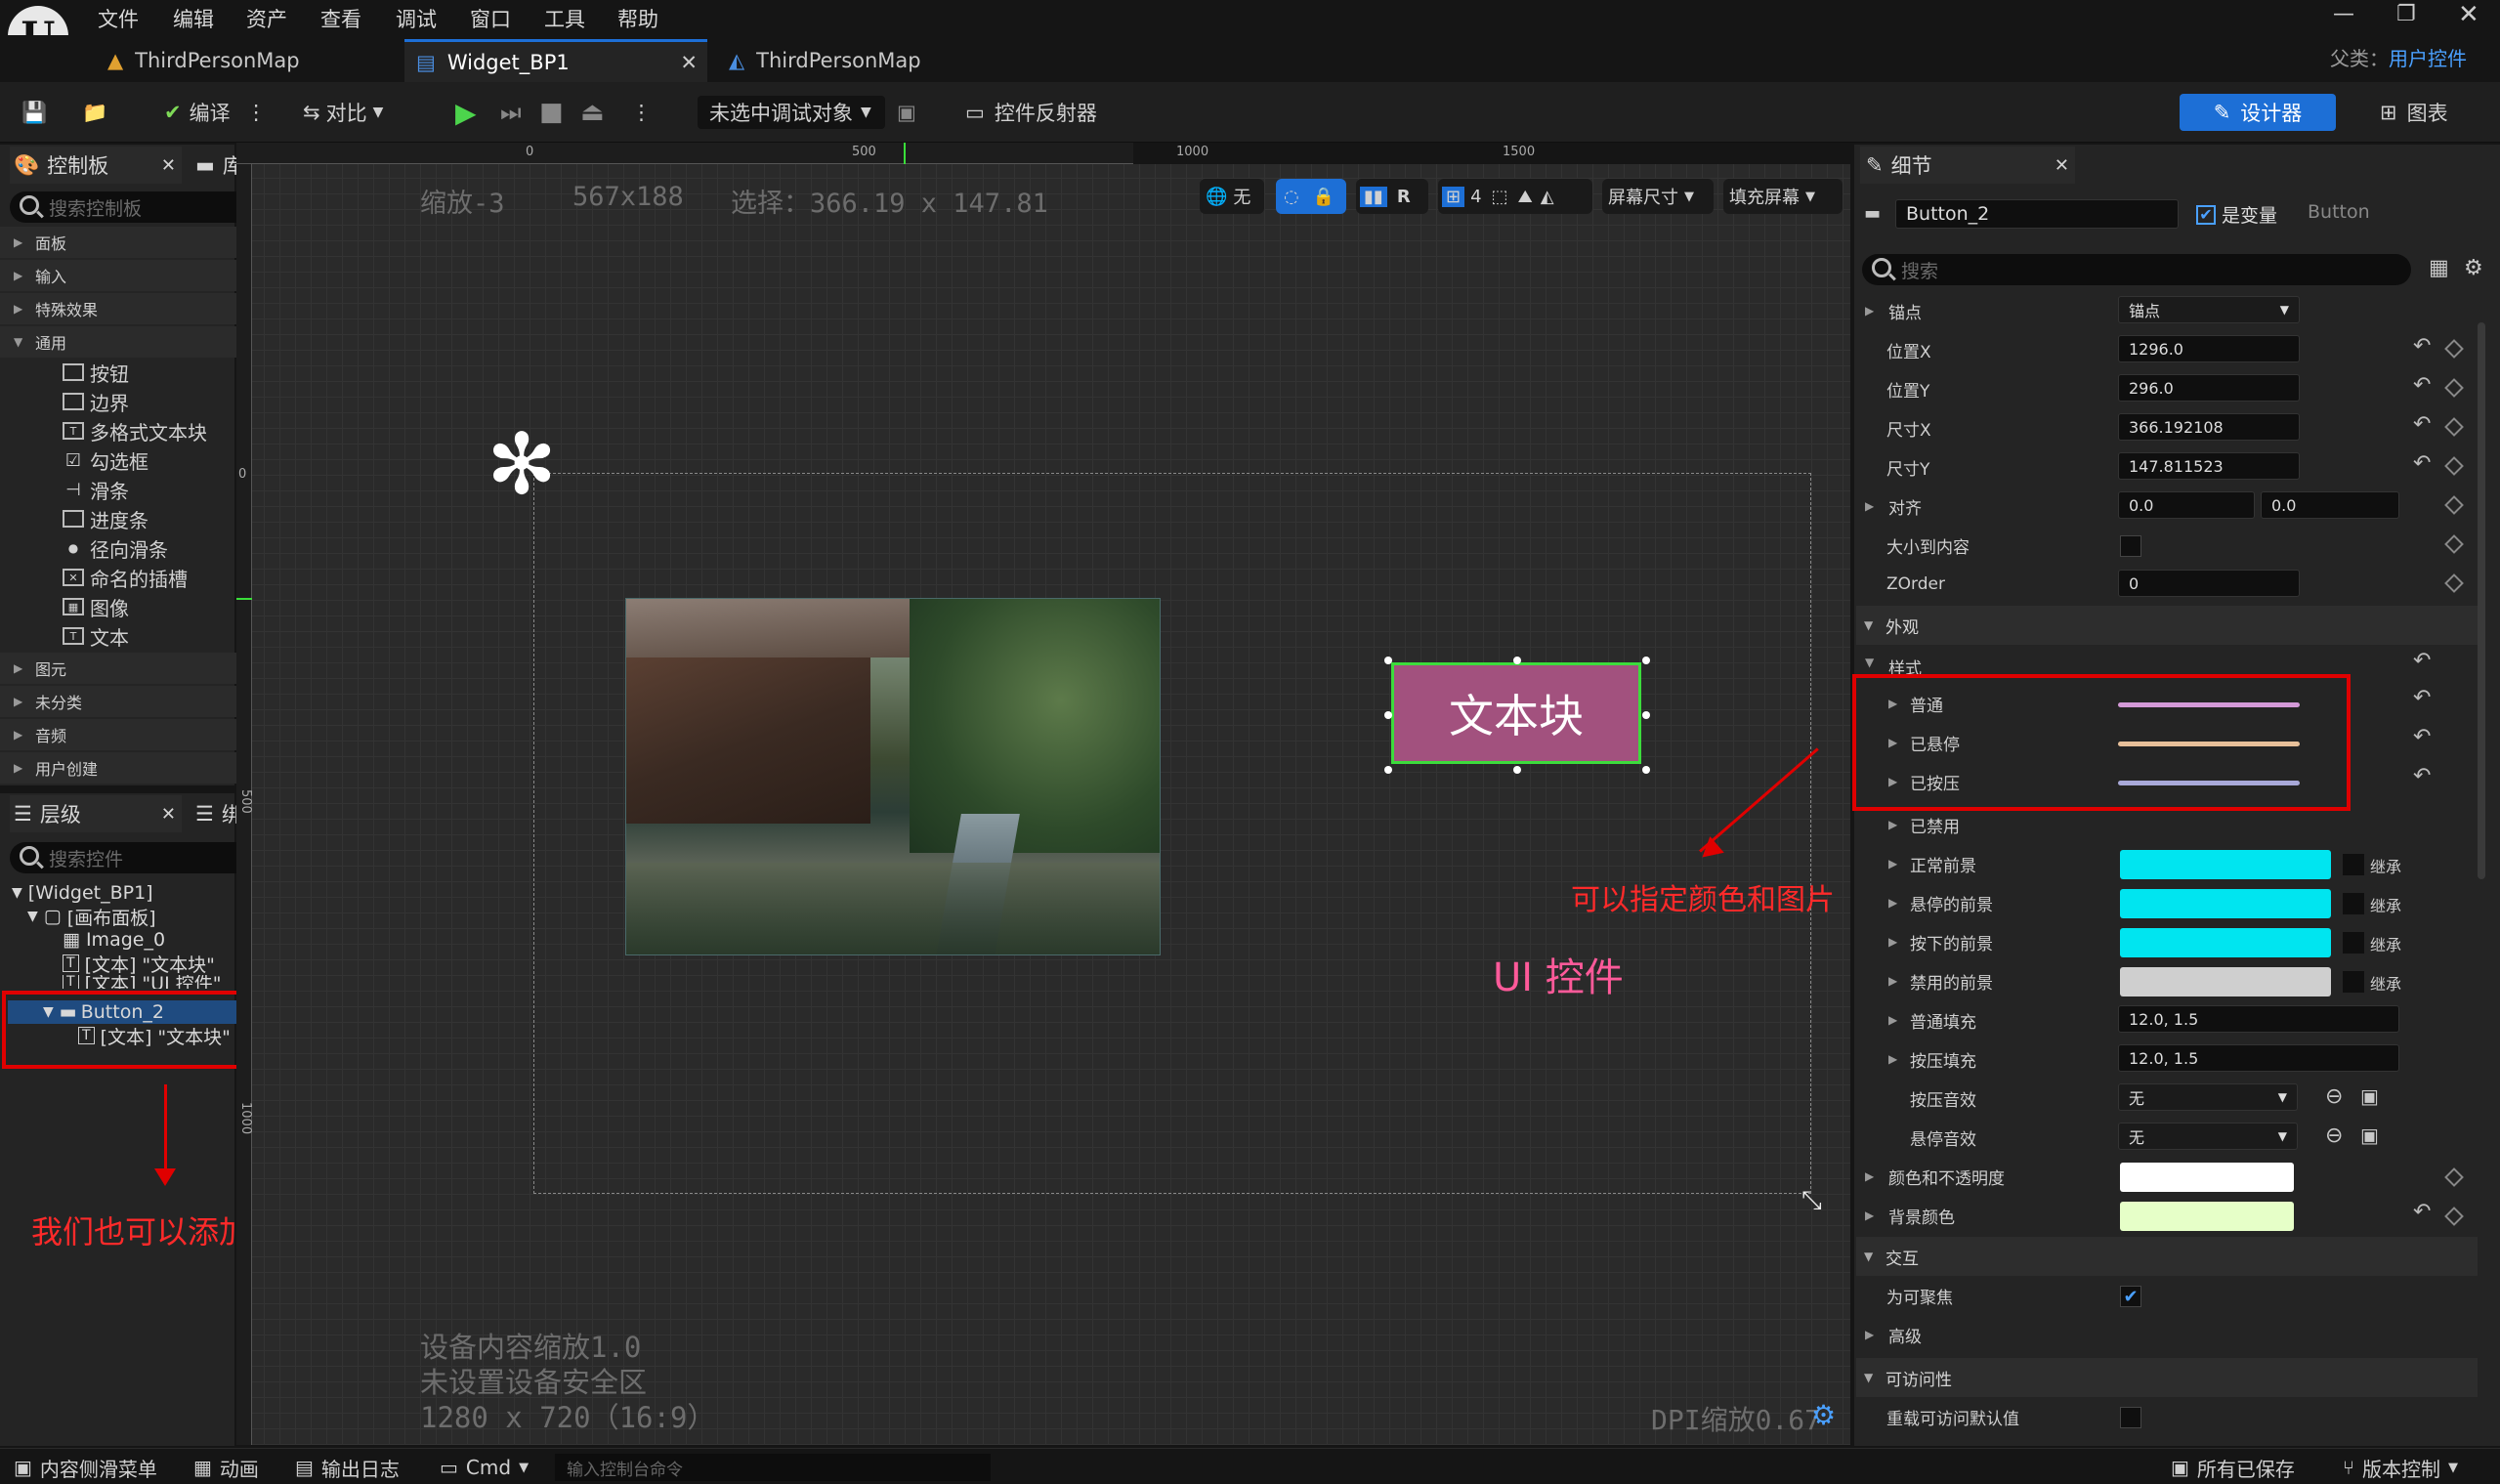  What do you see at coordinates (126, 578) in the screenshot?
I see `palette-item-named-slot: ✕ 命名的插槽` at bounding box center [126, 578].